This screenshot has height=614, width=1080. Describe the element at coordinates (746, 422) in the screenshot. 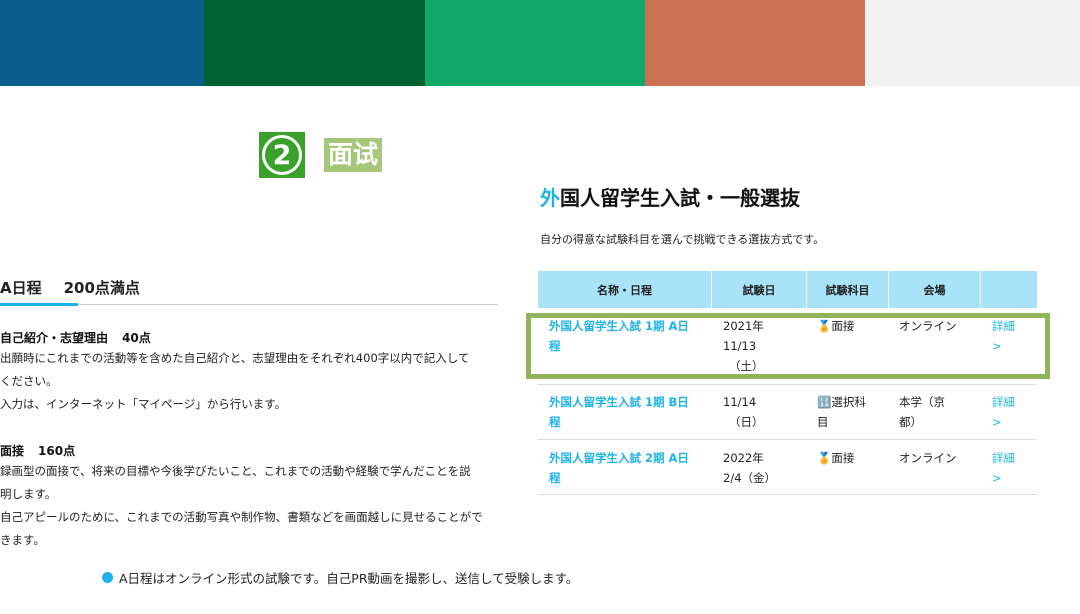

I see `exam-date-line: （日）` at that location.